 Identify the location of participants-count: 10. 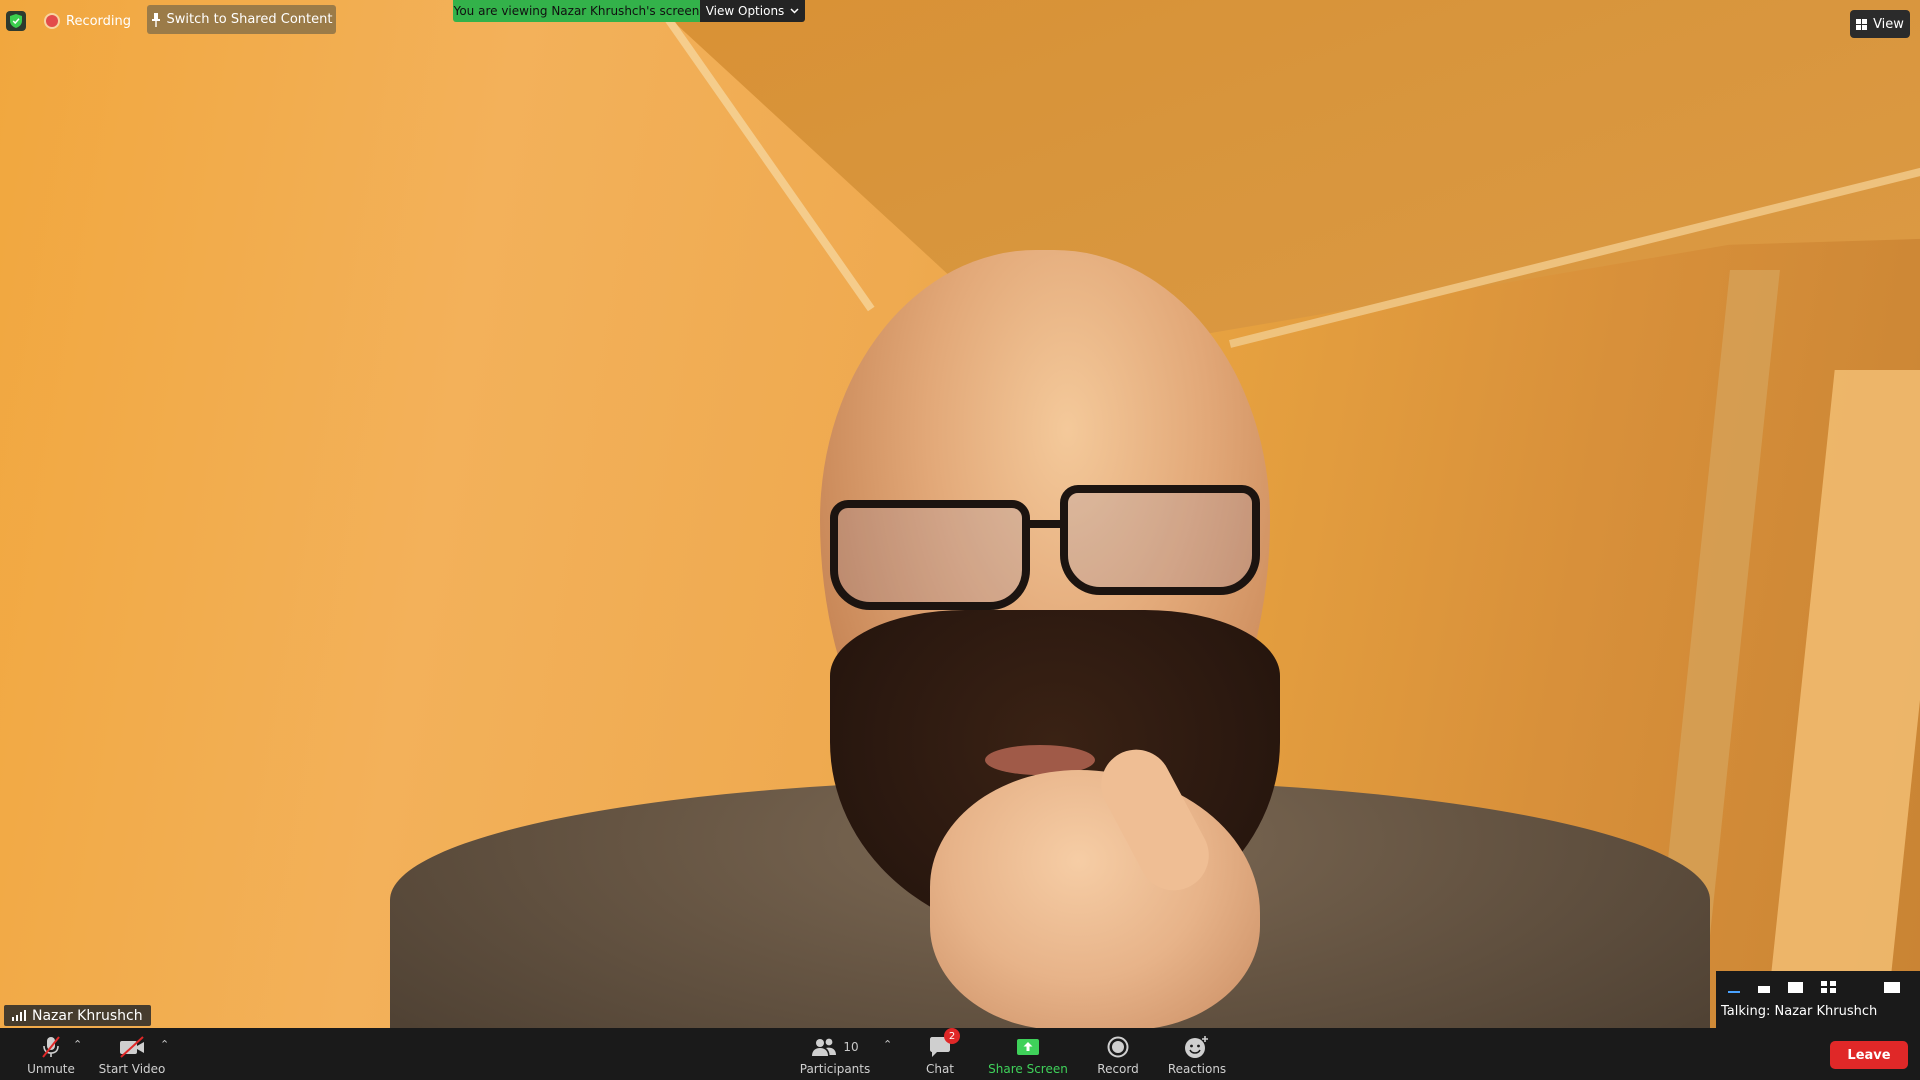
(851, 1047).